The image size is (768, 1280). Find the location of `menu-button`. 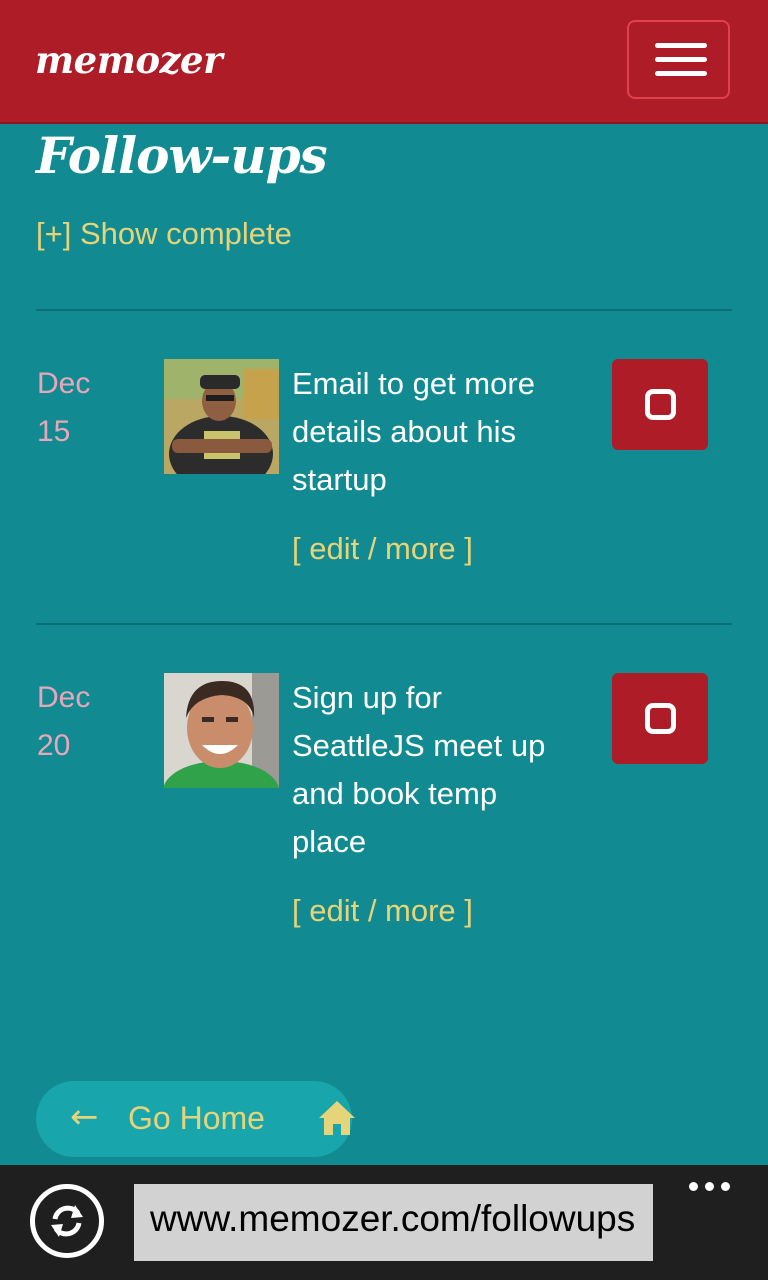

menu-button is located at coordinates (678, 59).